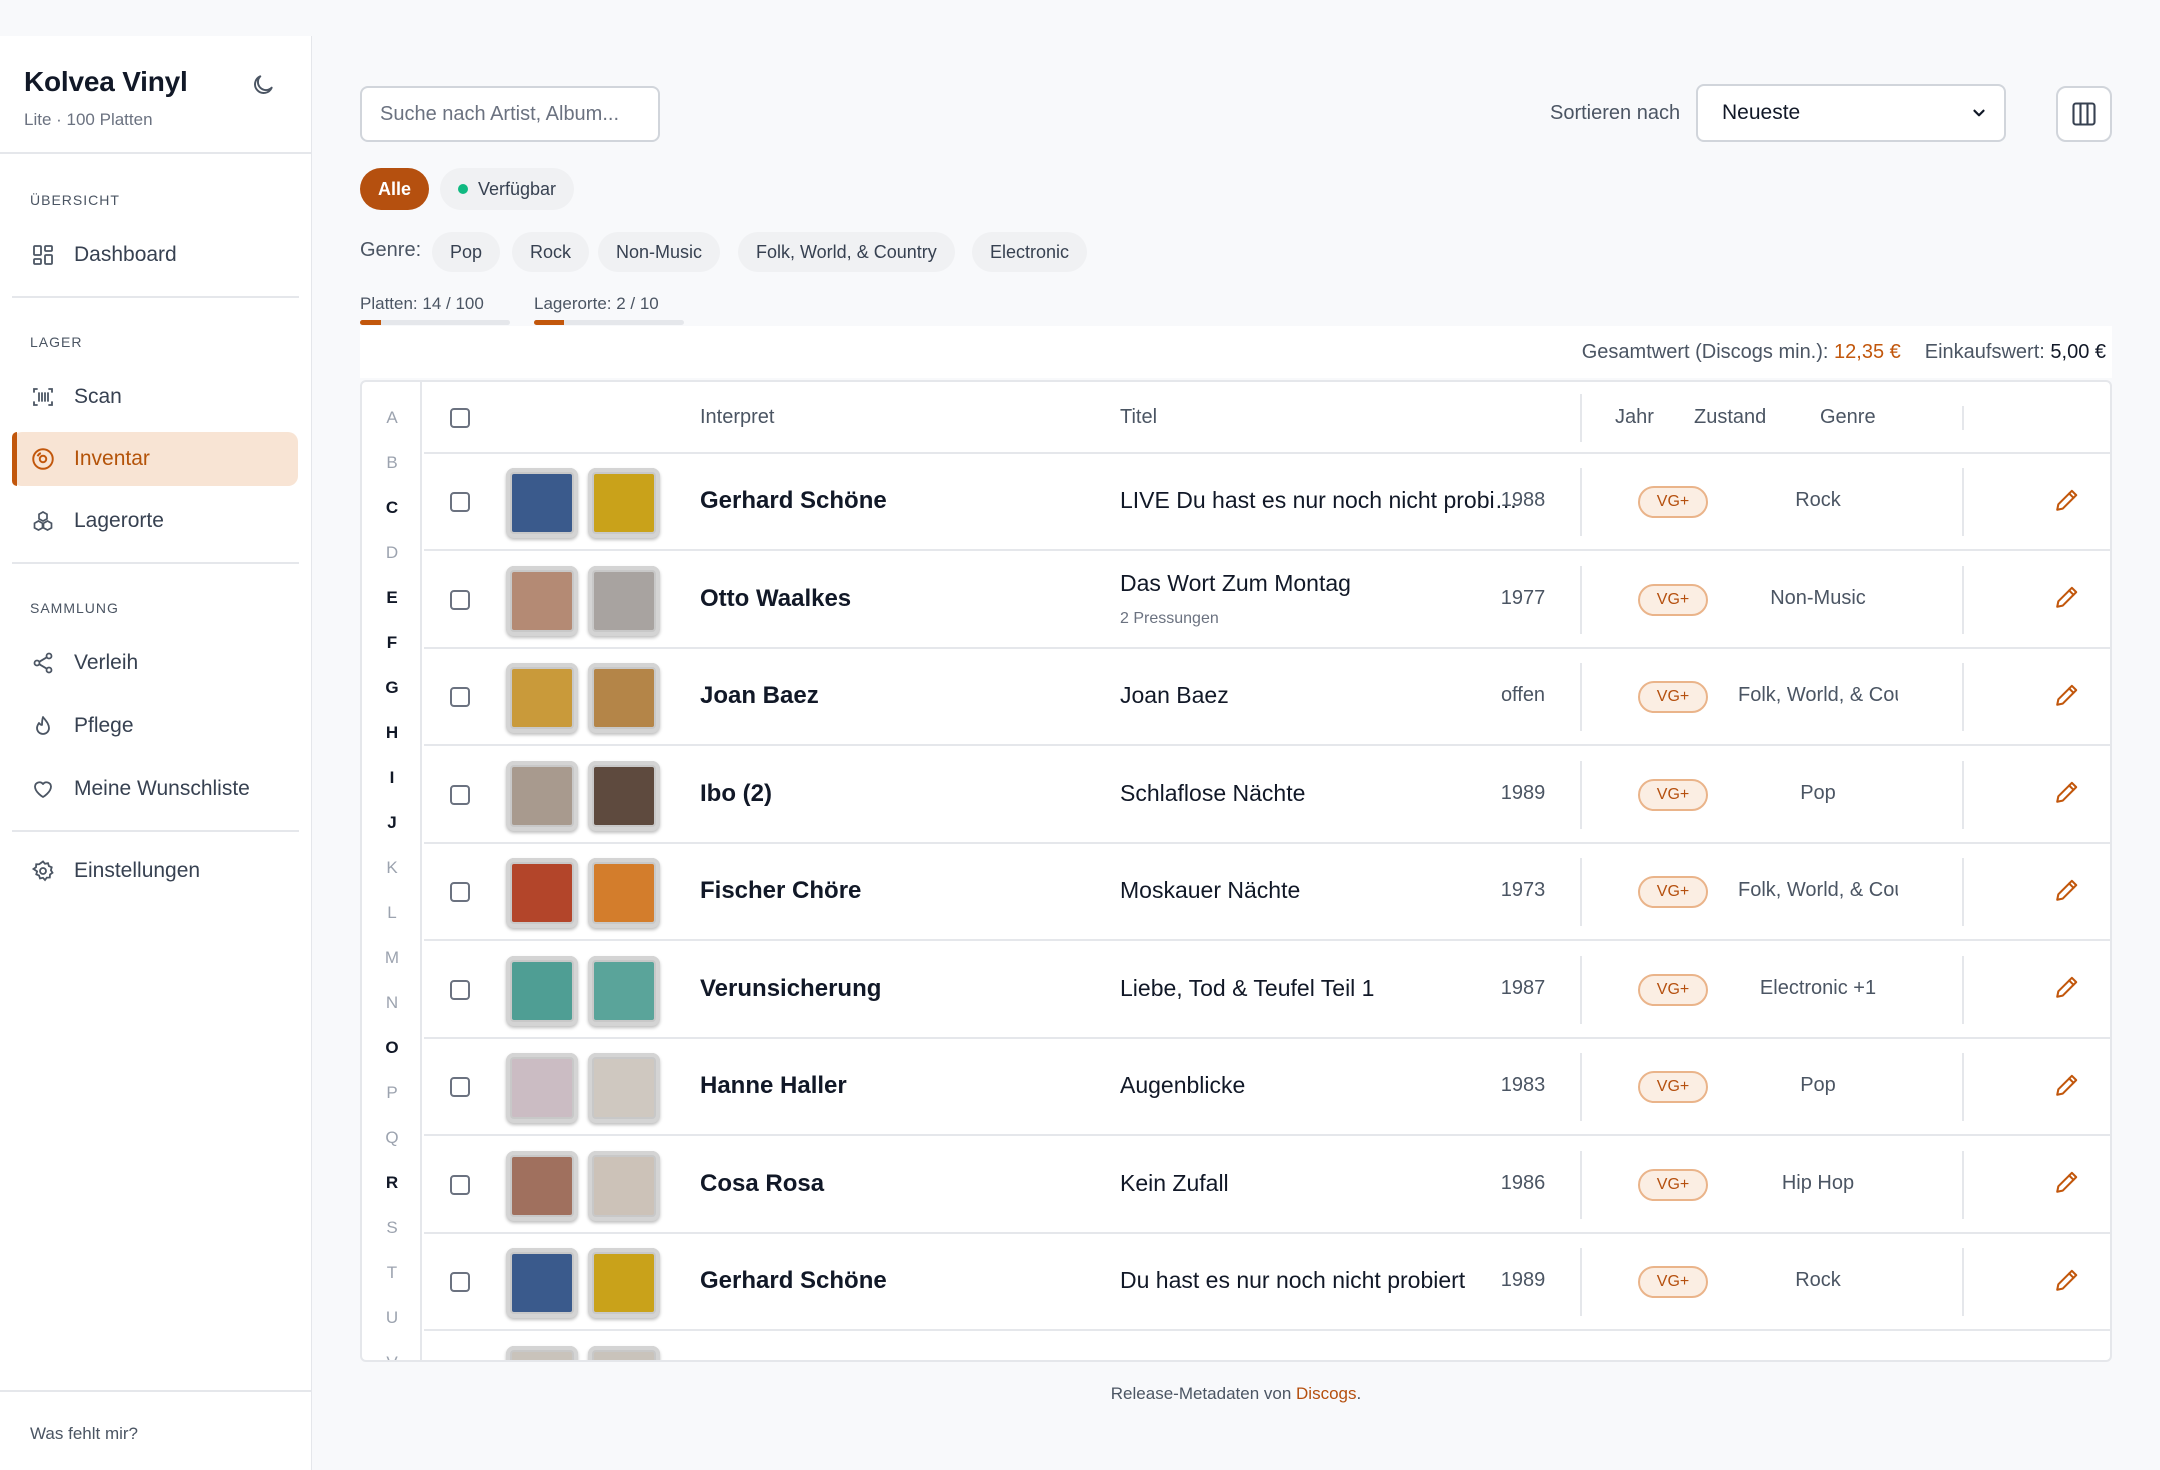 Image resolution: width=2160 pixels, height=1470 pixels. What do you see at coordinates (392, 1183) in the screenshot?
I see `alphabet-letter-r: R` at bounding box center [392, 1183].